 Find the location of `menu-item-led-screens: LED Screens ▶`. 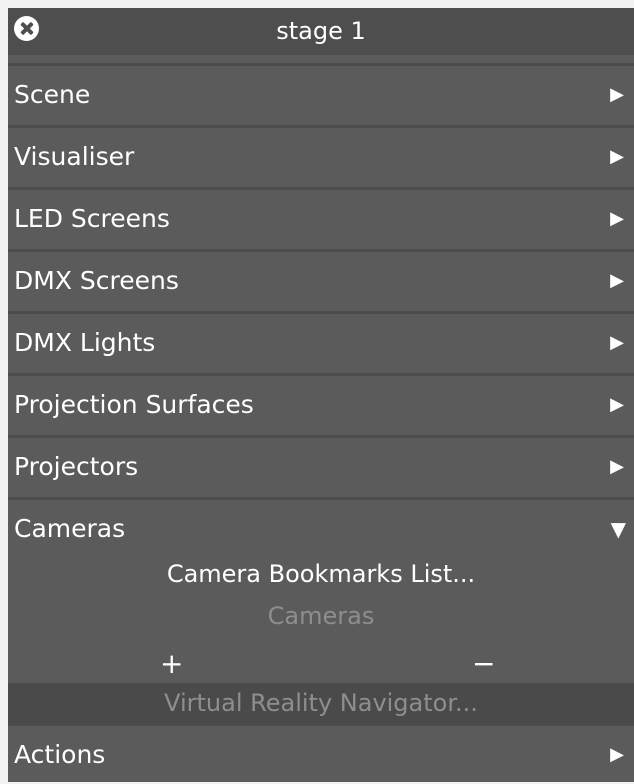

menu-item-led-screens: LED Screens ▶ is located at coordinates (321, 216).